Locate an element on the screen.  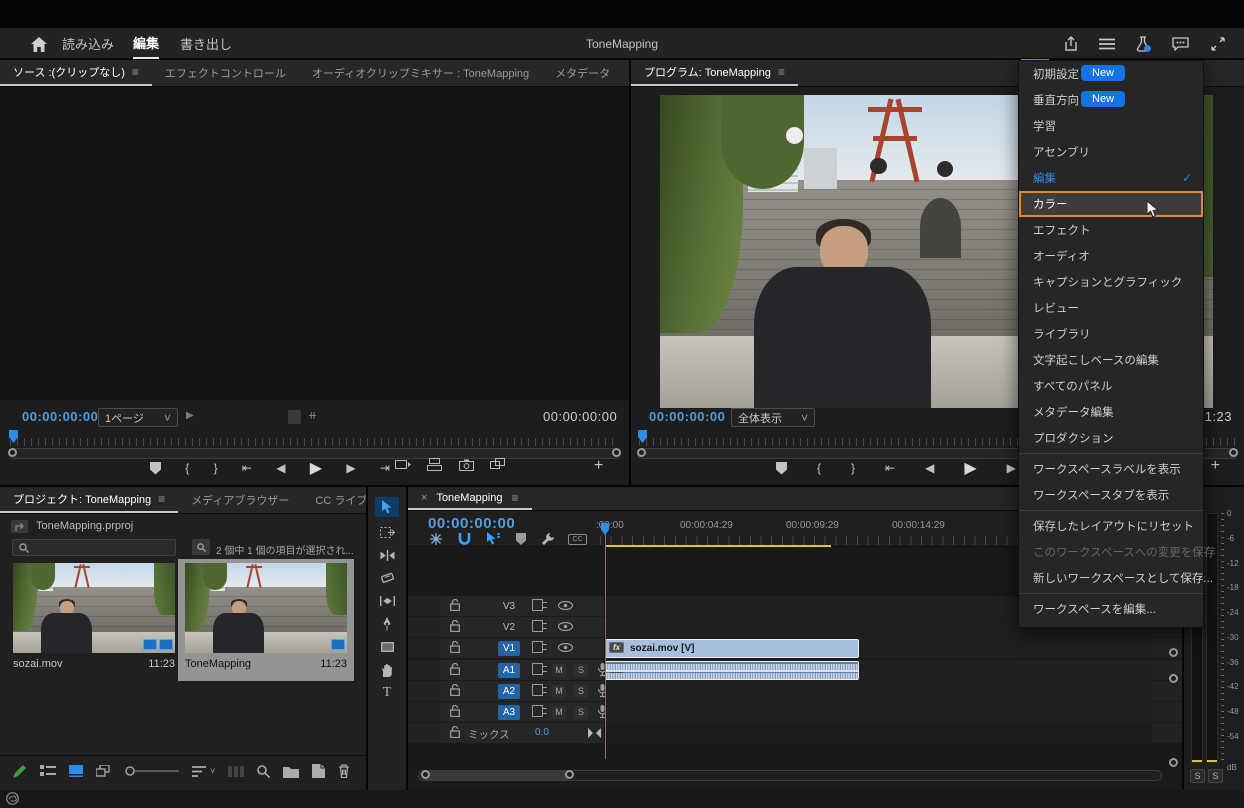
writable-pencil-icon is located at coordinates (19, 771).